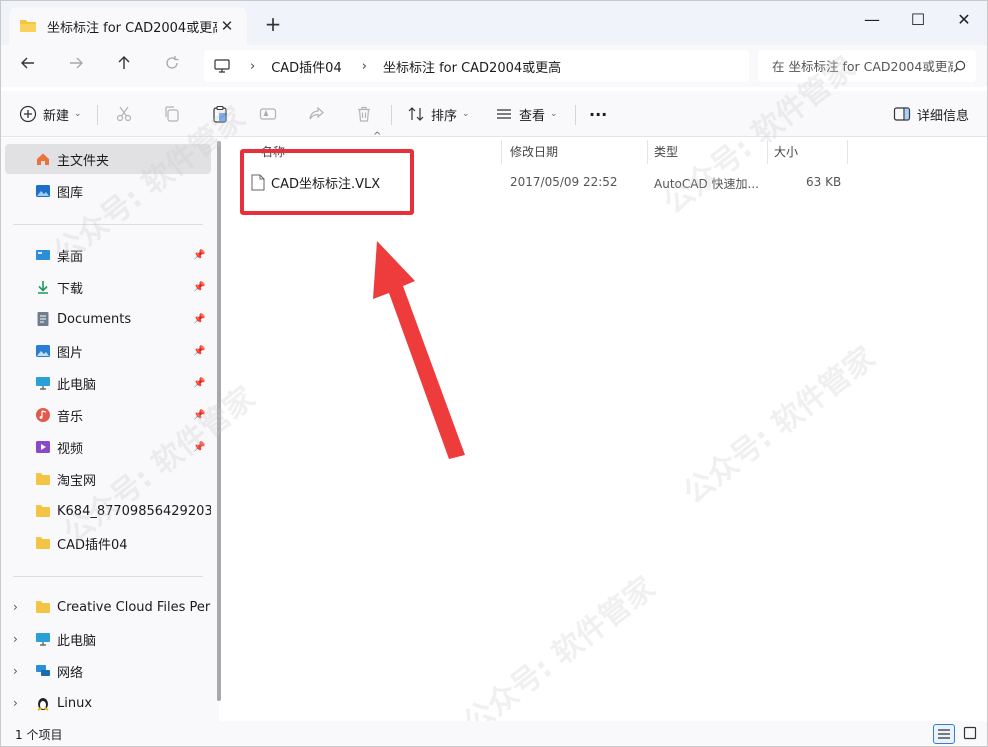  I want to click on search-box, so click(867, 66).